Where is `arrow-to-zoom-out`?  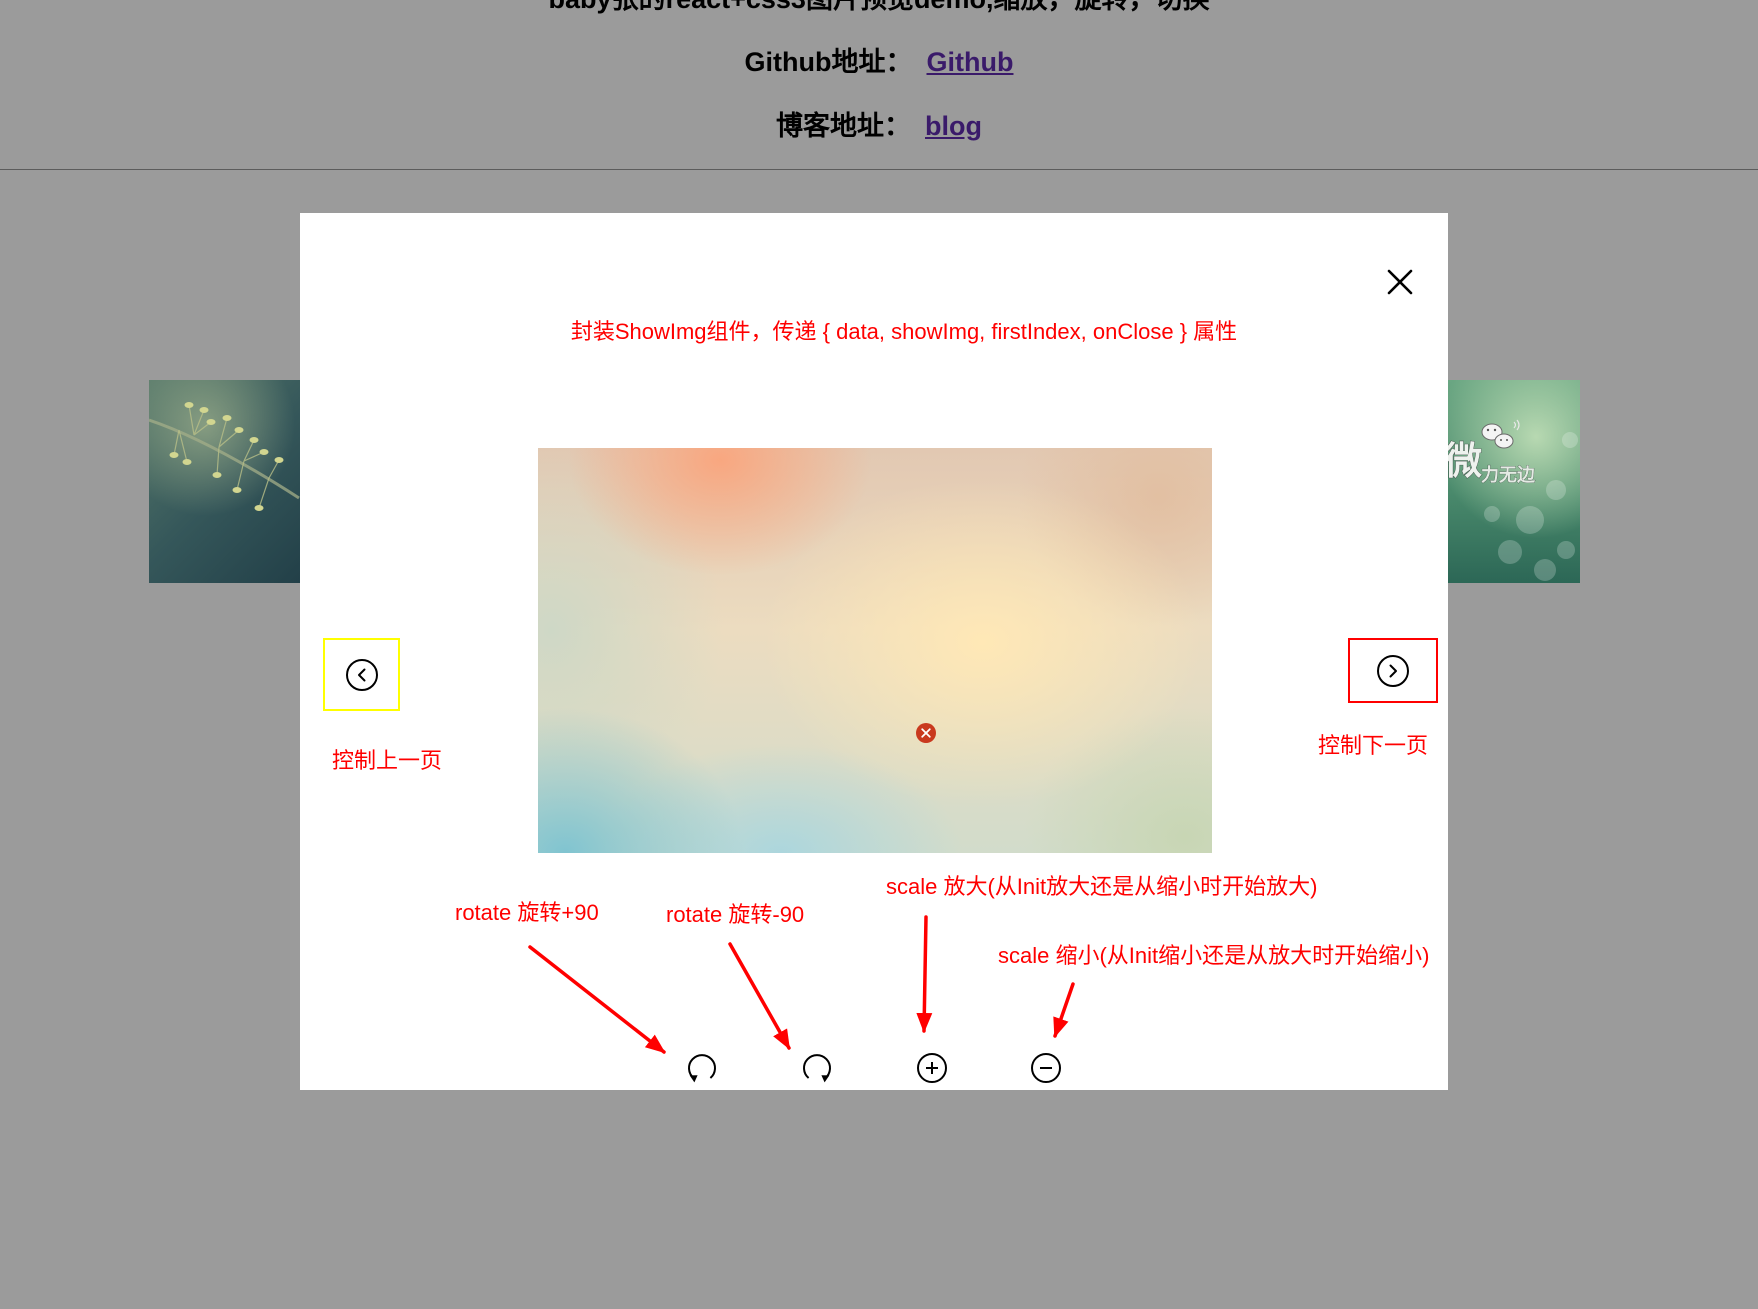
arrow-to-zoom-out is located at coordinates (1064, 1010).